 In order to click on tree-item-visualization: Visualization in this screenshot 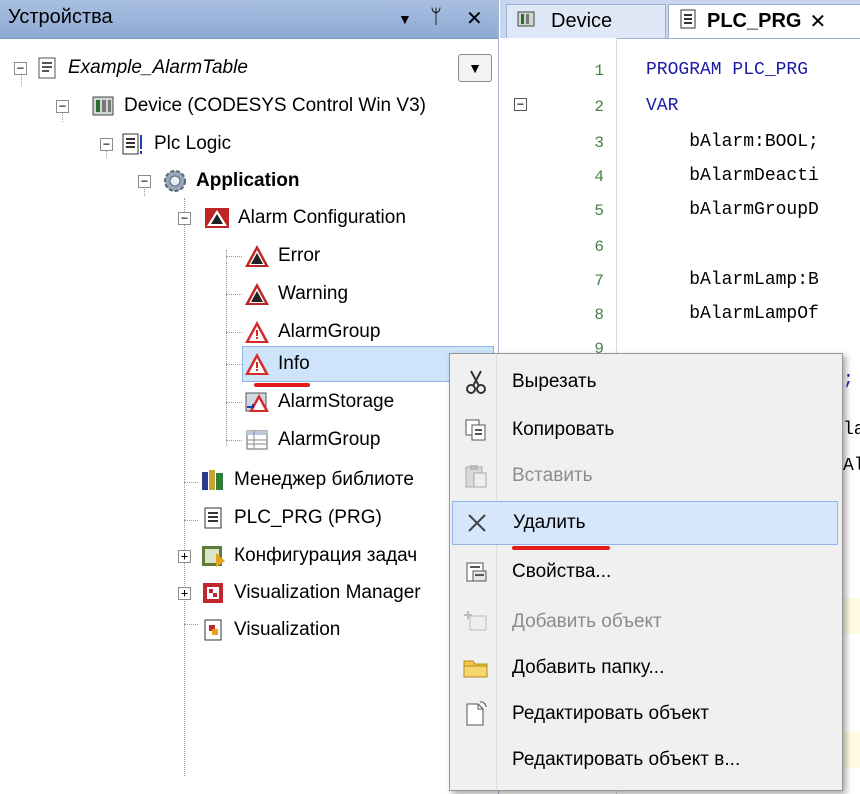, I will do `click(270, 630)`.